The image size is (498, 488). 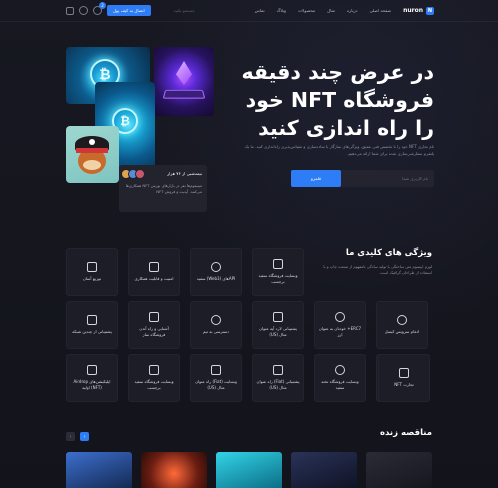 What do you see at coordinates (404, 373) in the screenshot?
I see `bell-icon` at bounding box center [404, 373].